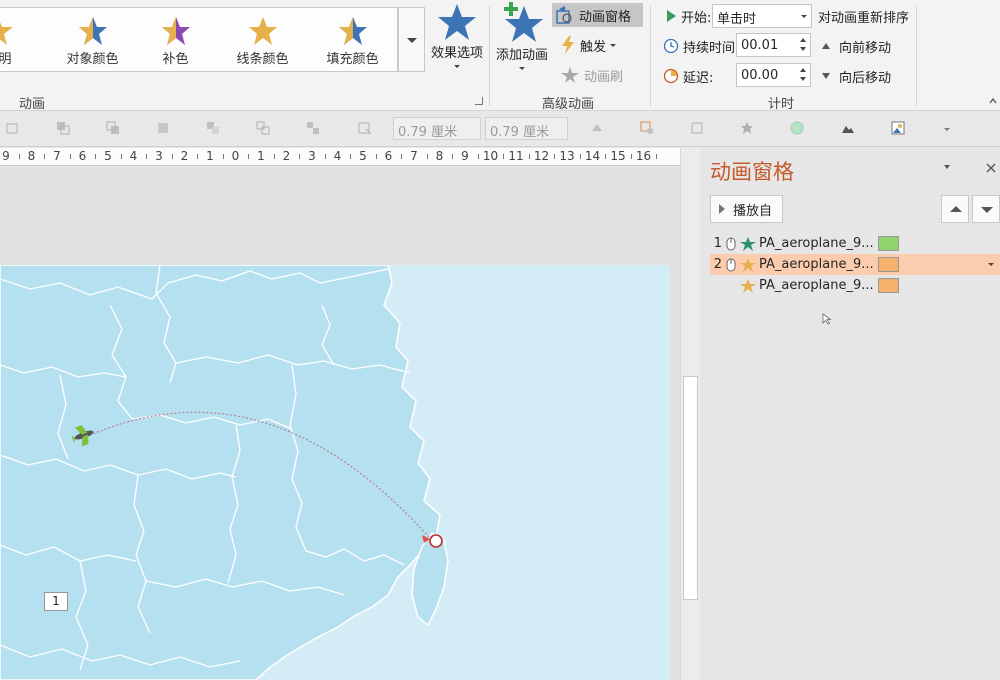  Describe the element at coordinates (567, 156) in the screenshot. I see `ruler-label: 13` at that location.